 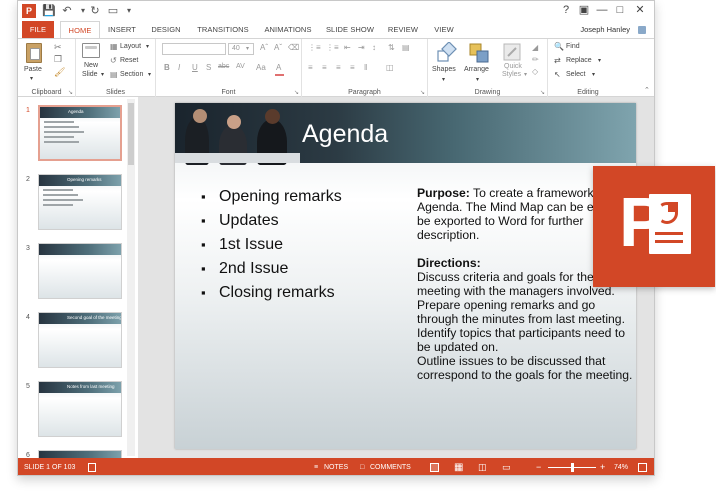 I want to click on shapes-icon, so click(x=447, y=53).